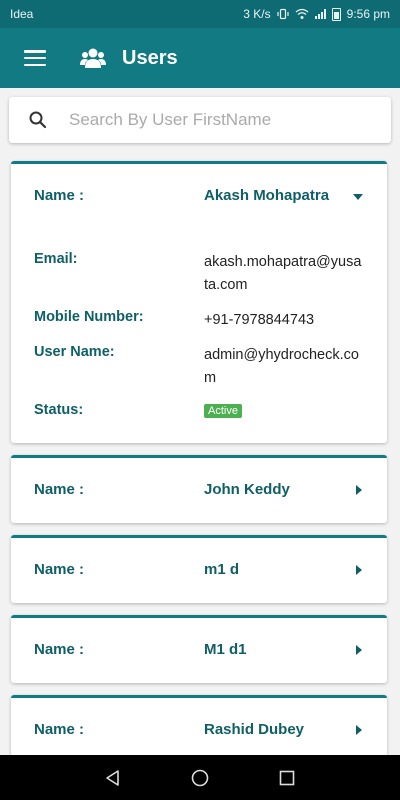  Describe the element at coordinates (222, 569) in the screenshot. I see `user-name: m1 d` at that location.